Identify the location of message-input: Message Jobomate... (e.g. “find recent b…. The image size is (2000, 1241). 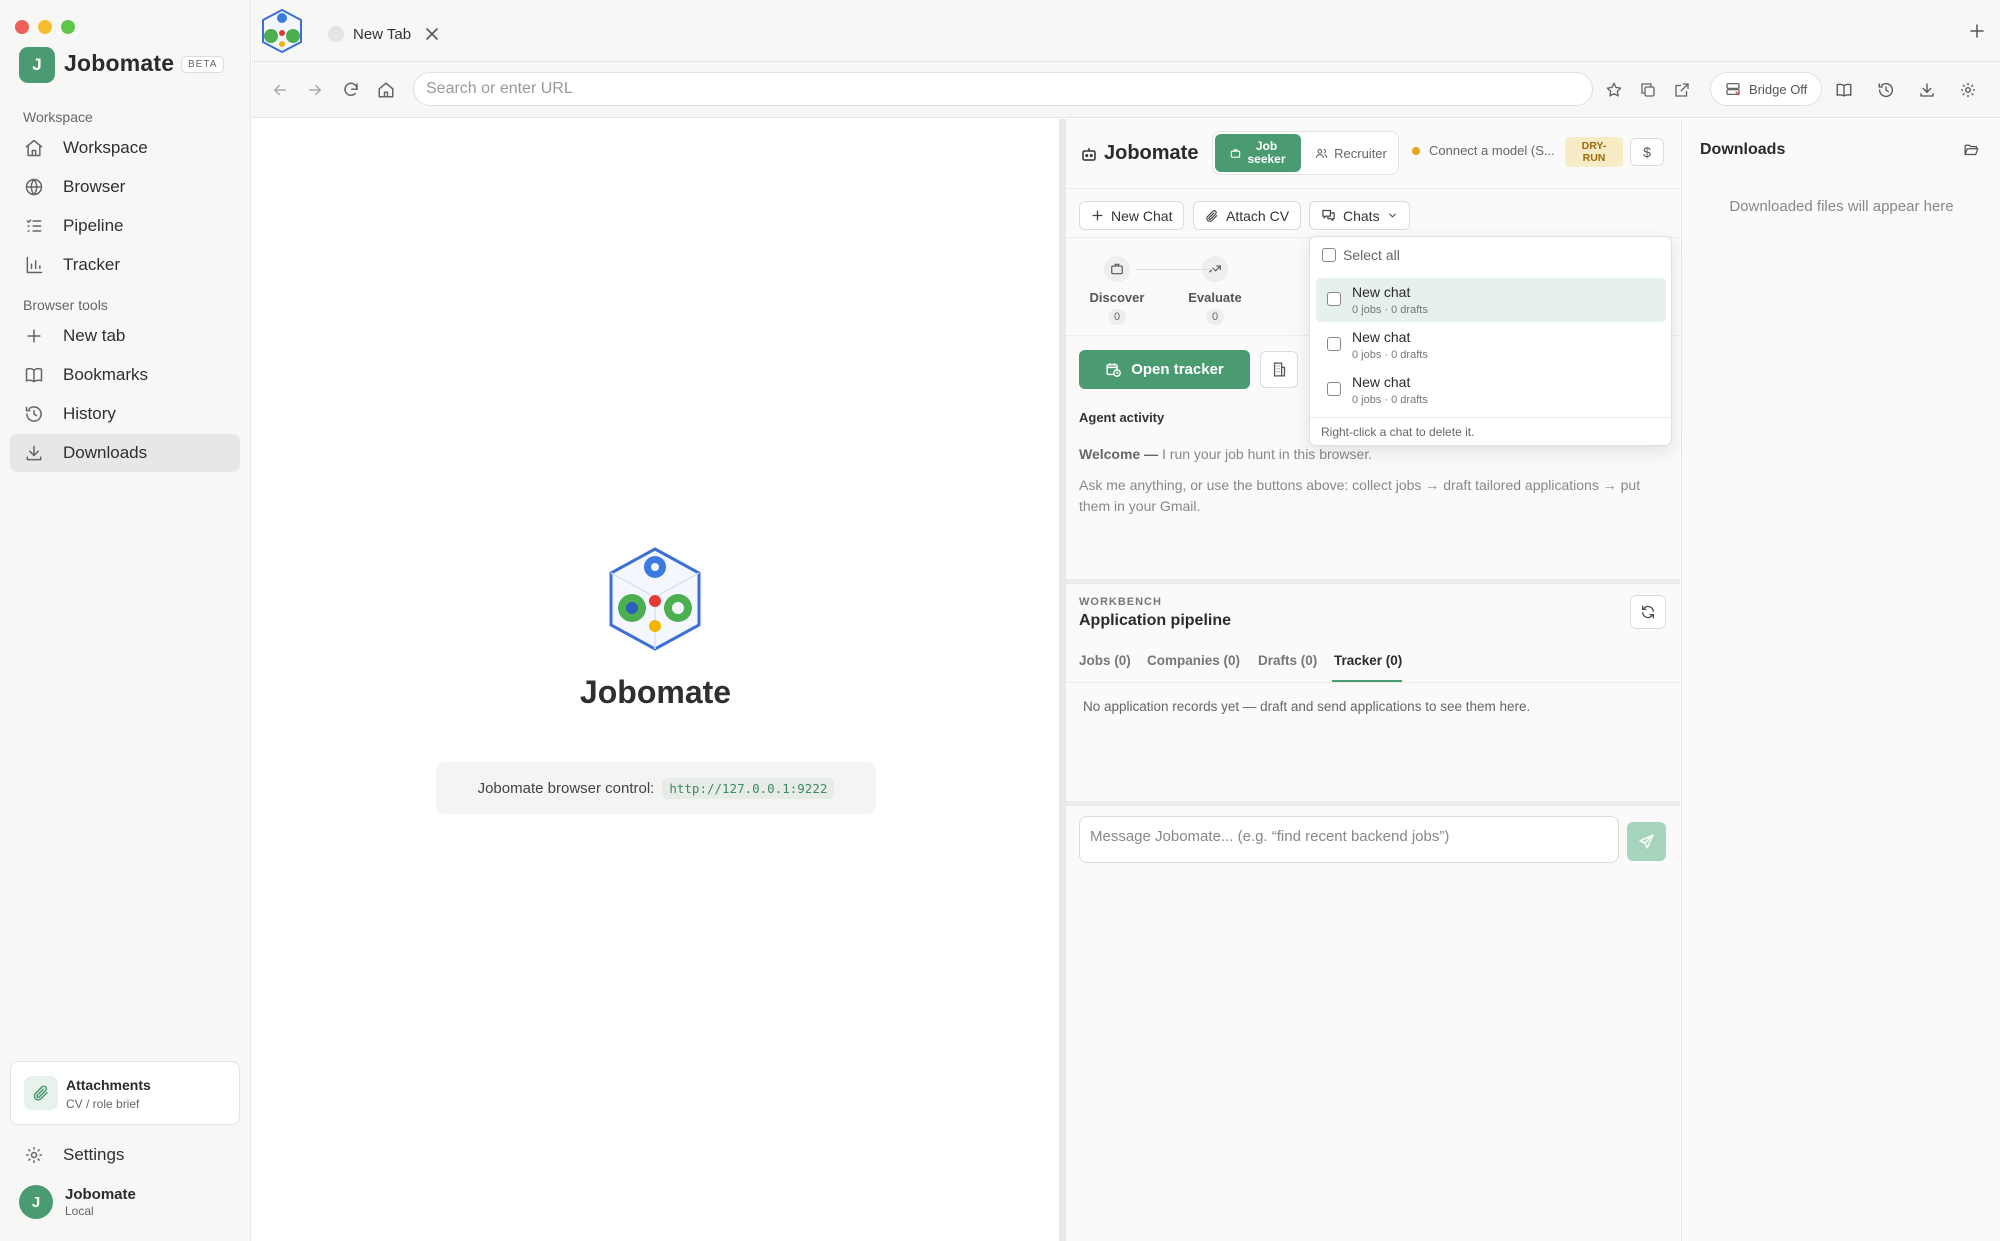
(1349, 839).